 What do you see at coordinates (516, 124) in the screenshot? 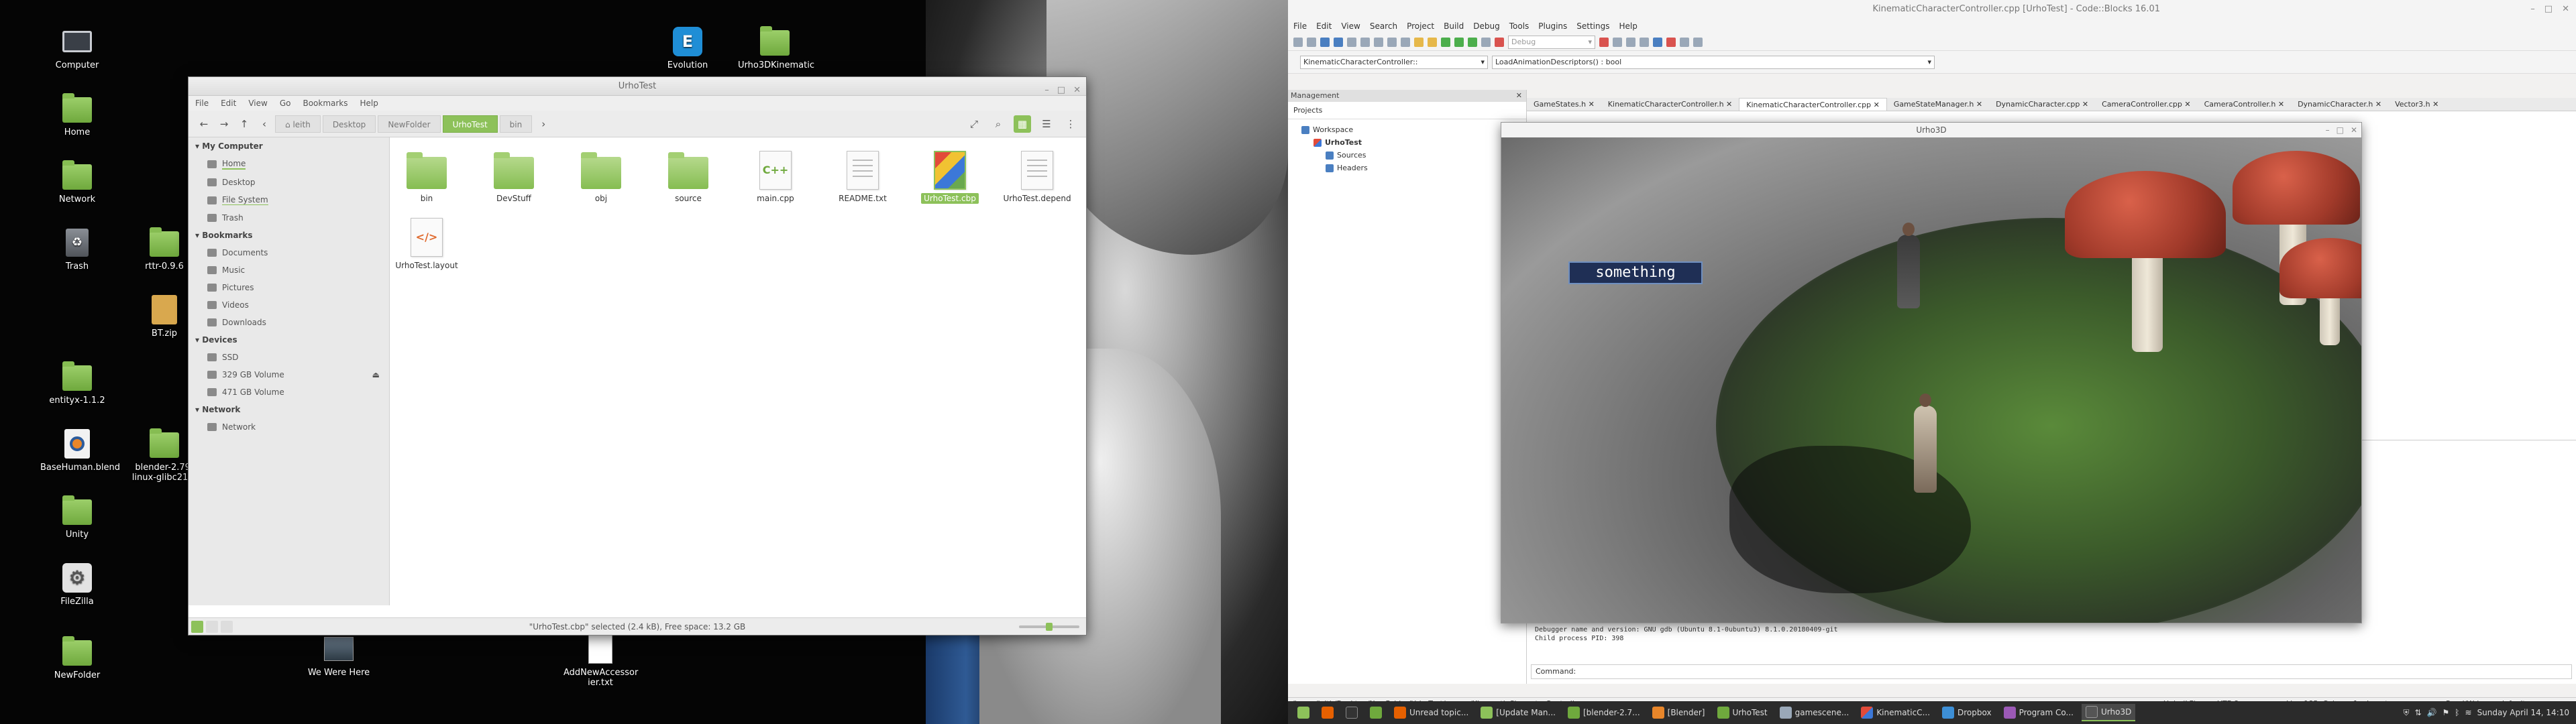
I see `breadcrumb-bin: bin` at bounding box center [516, 124].